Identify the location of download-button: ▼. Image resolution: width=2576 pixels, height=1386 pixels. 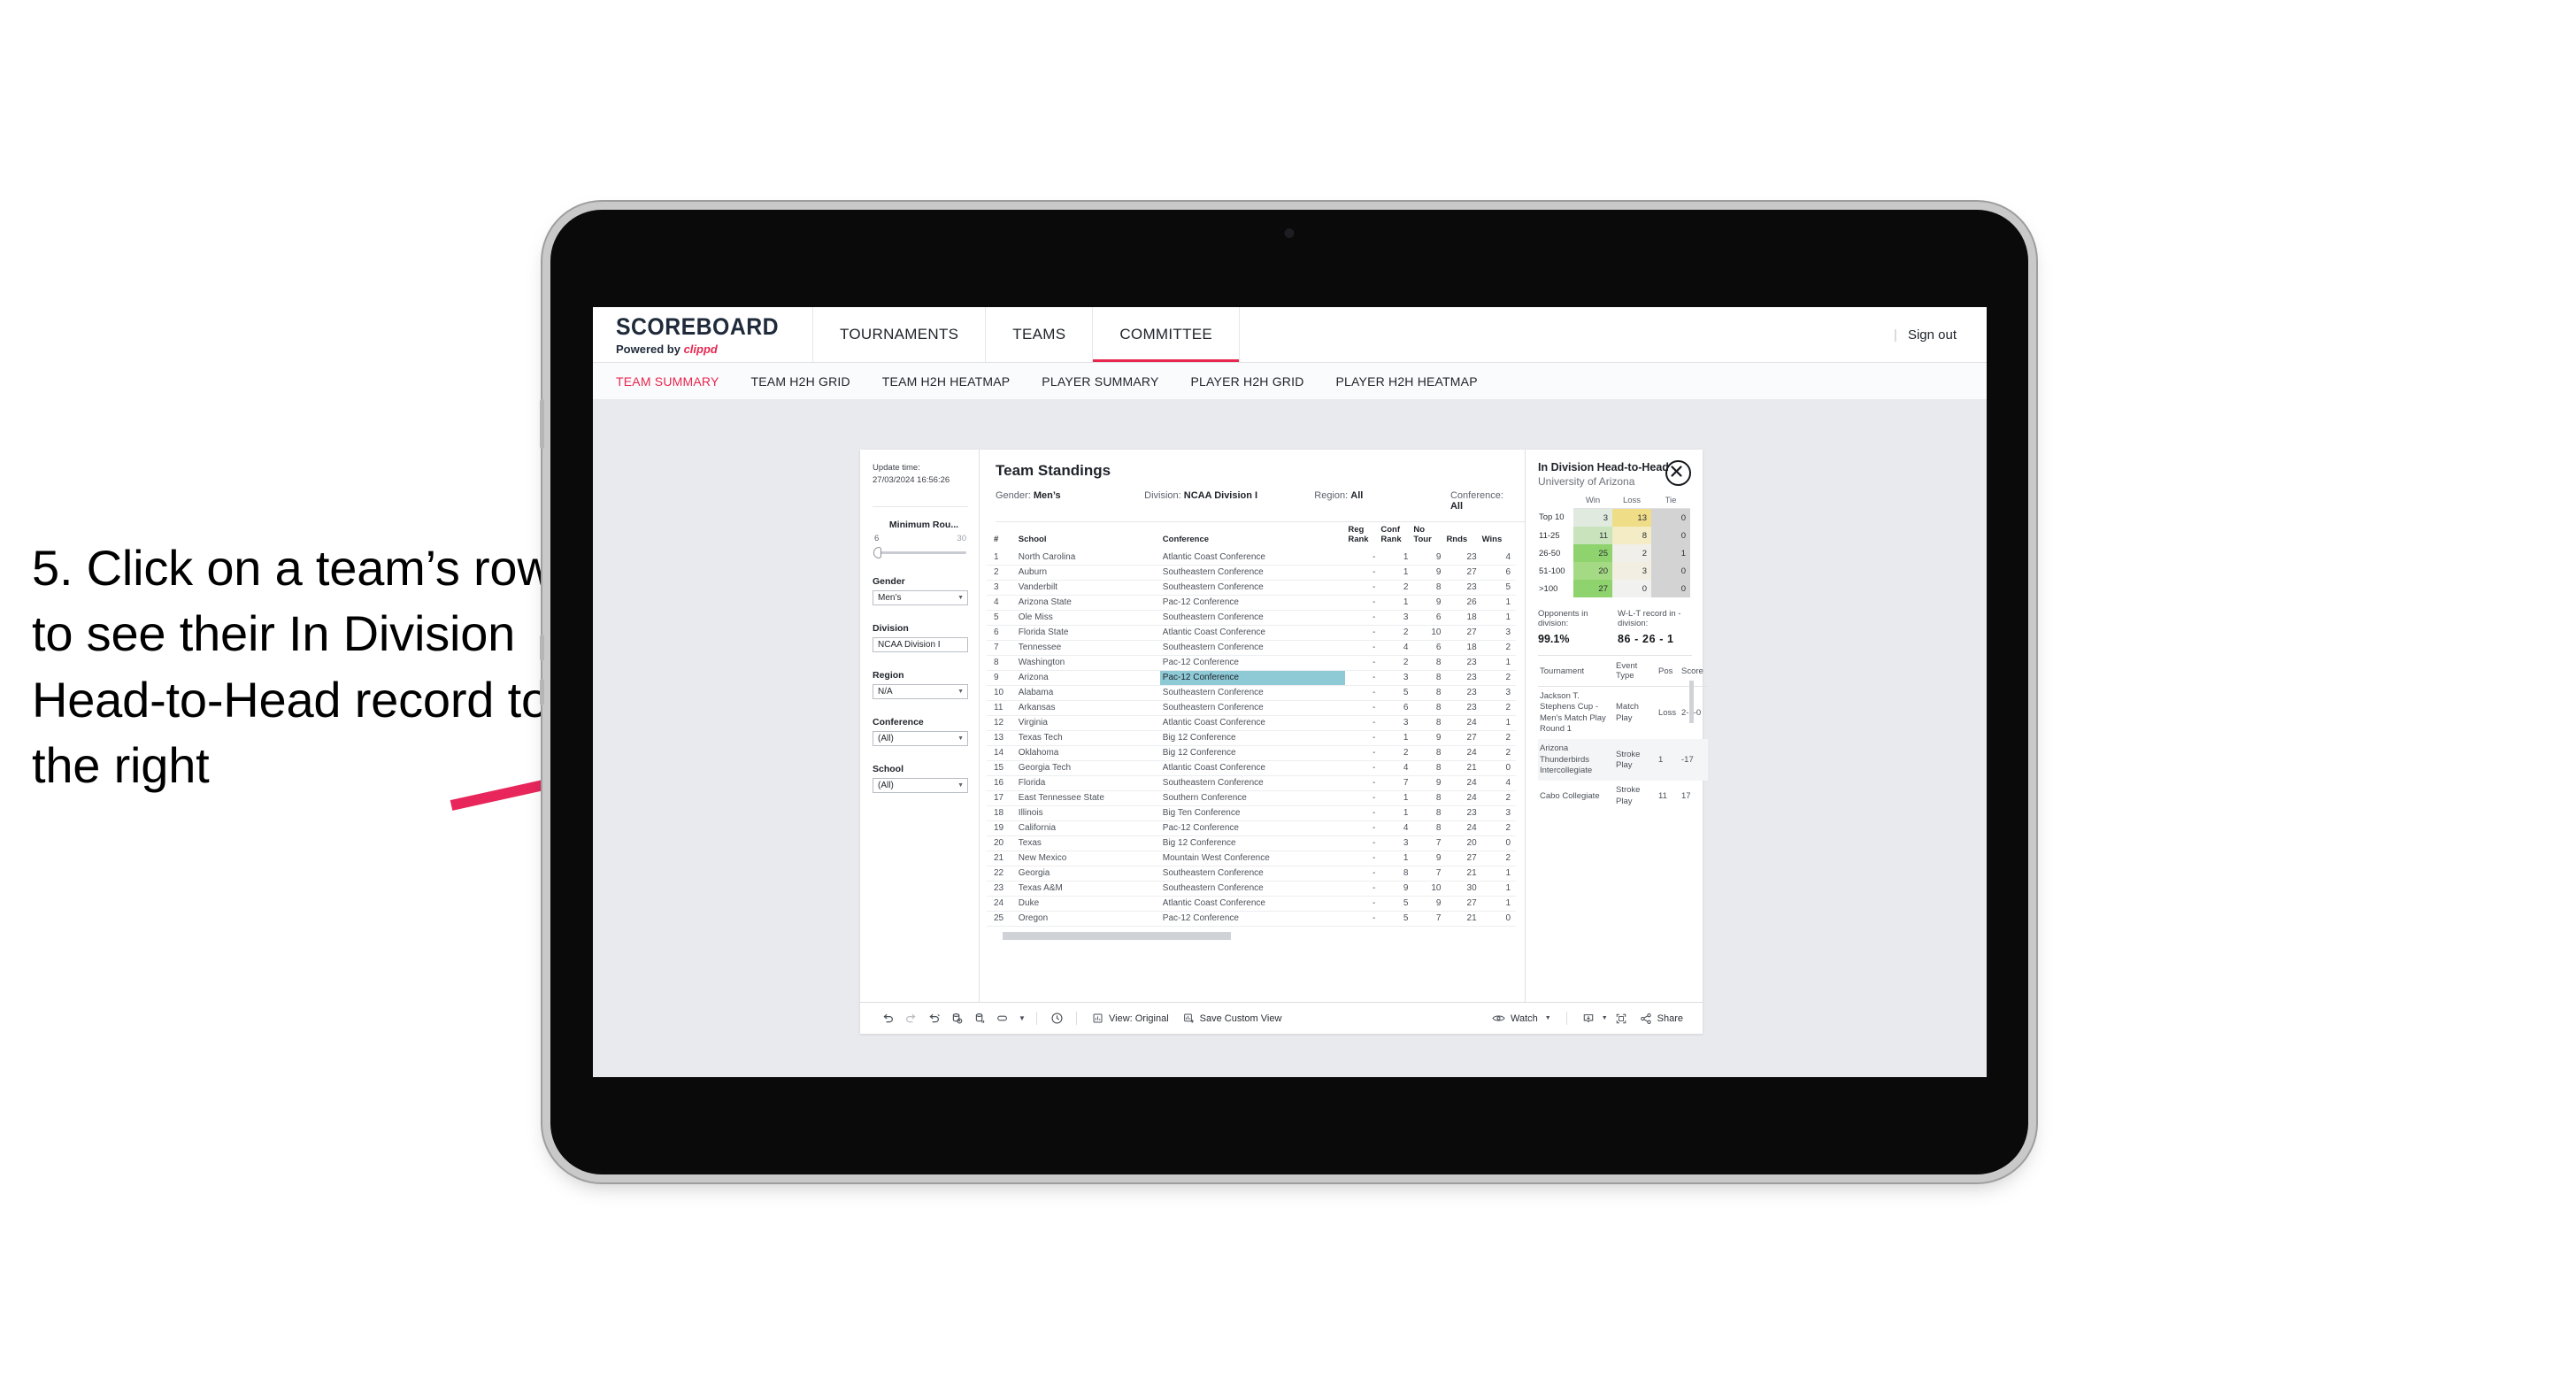
(1592, 1019).